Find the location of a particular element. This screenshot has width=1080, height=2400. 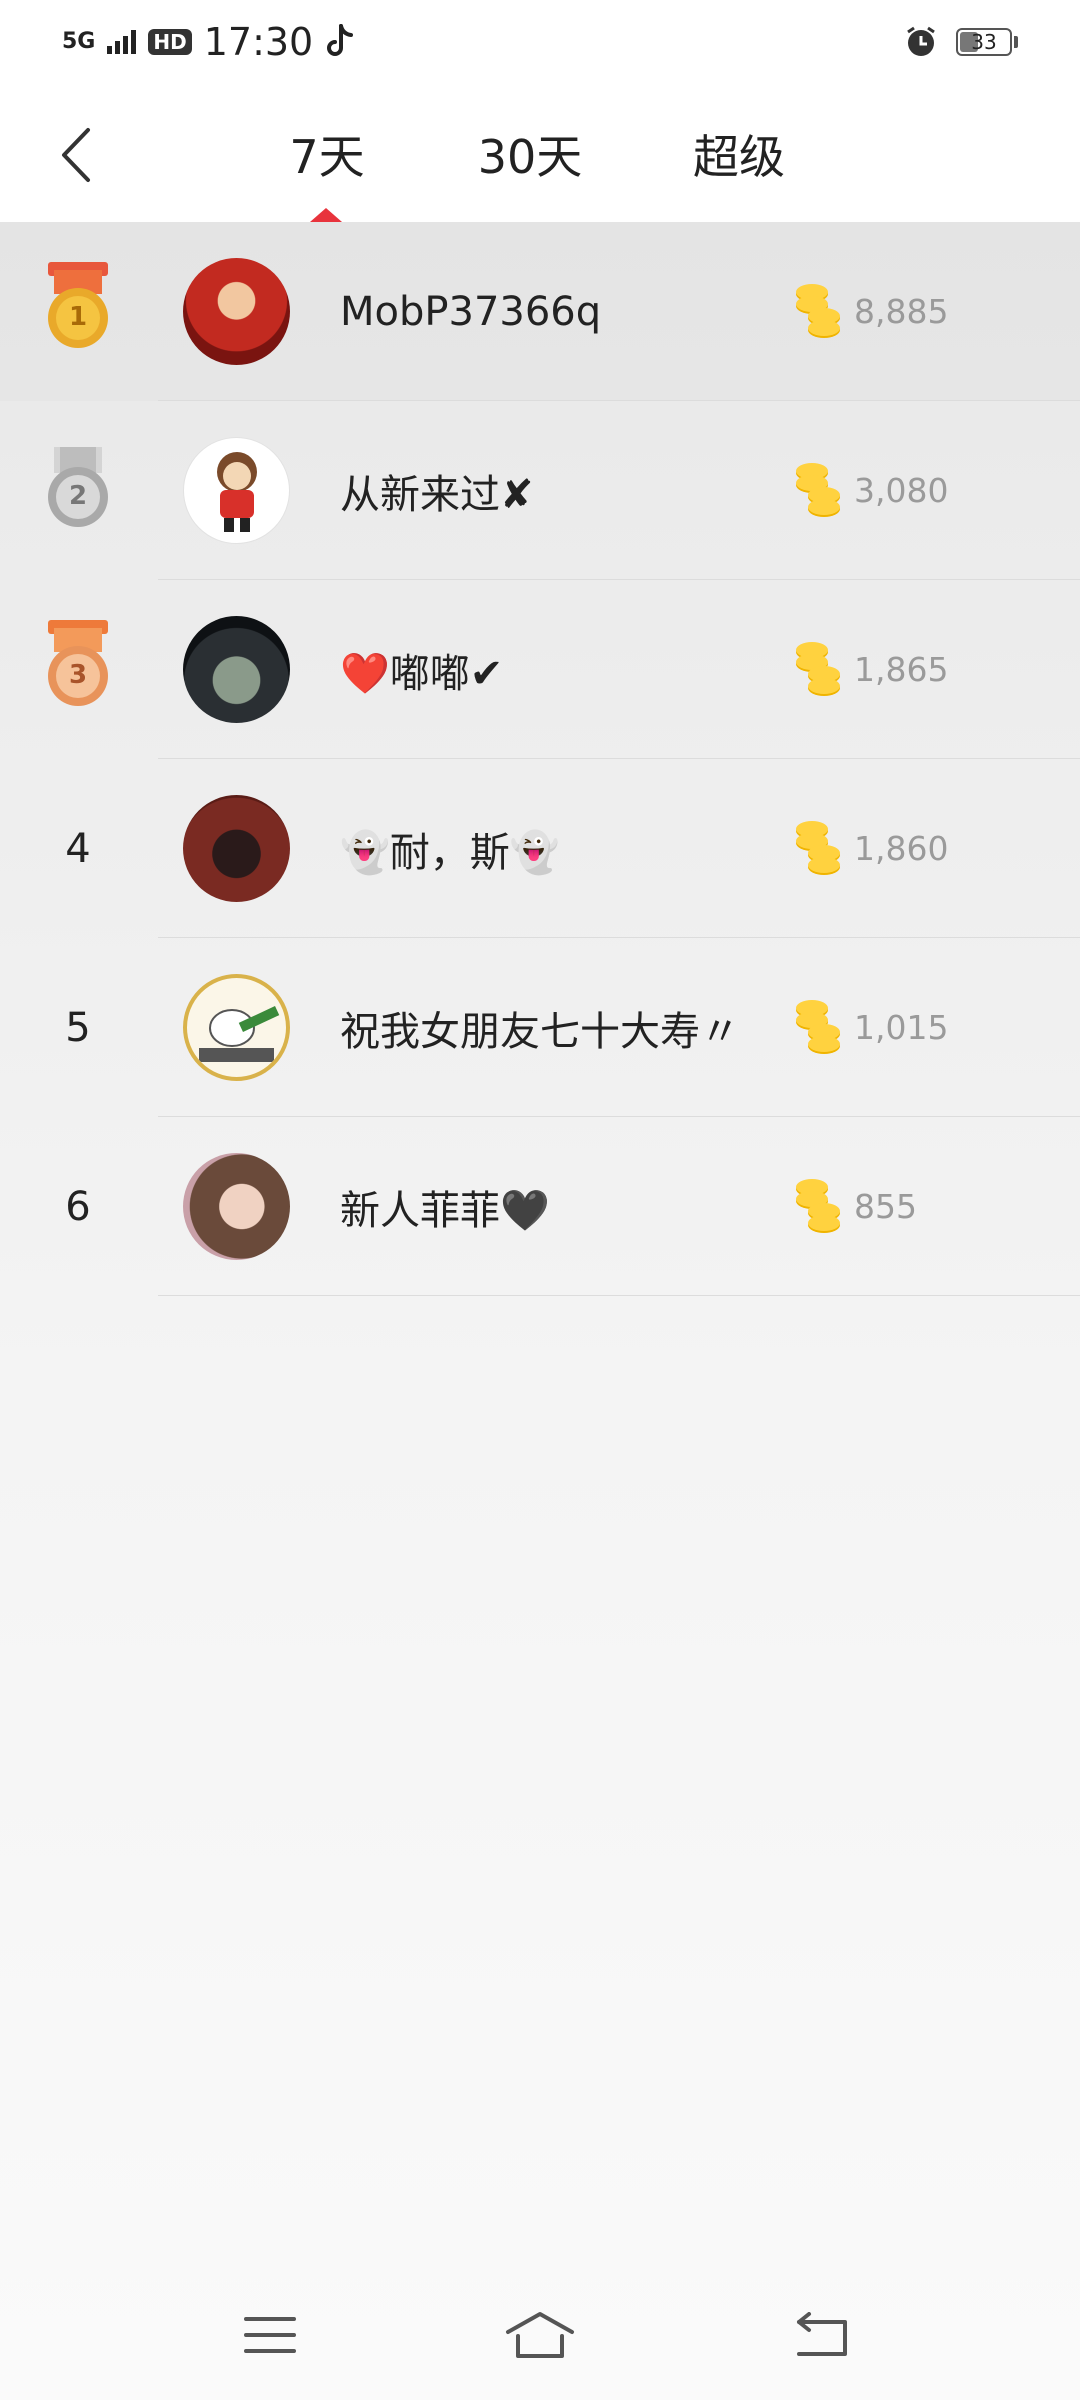

medal-rank-label: 2 is located at coordinates (78, 496).